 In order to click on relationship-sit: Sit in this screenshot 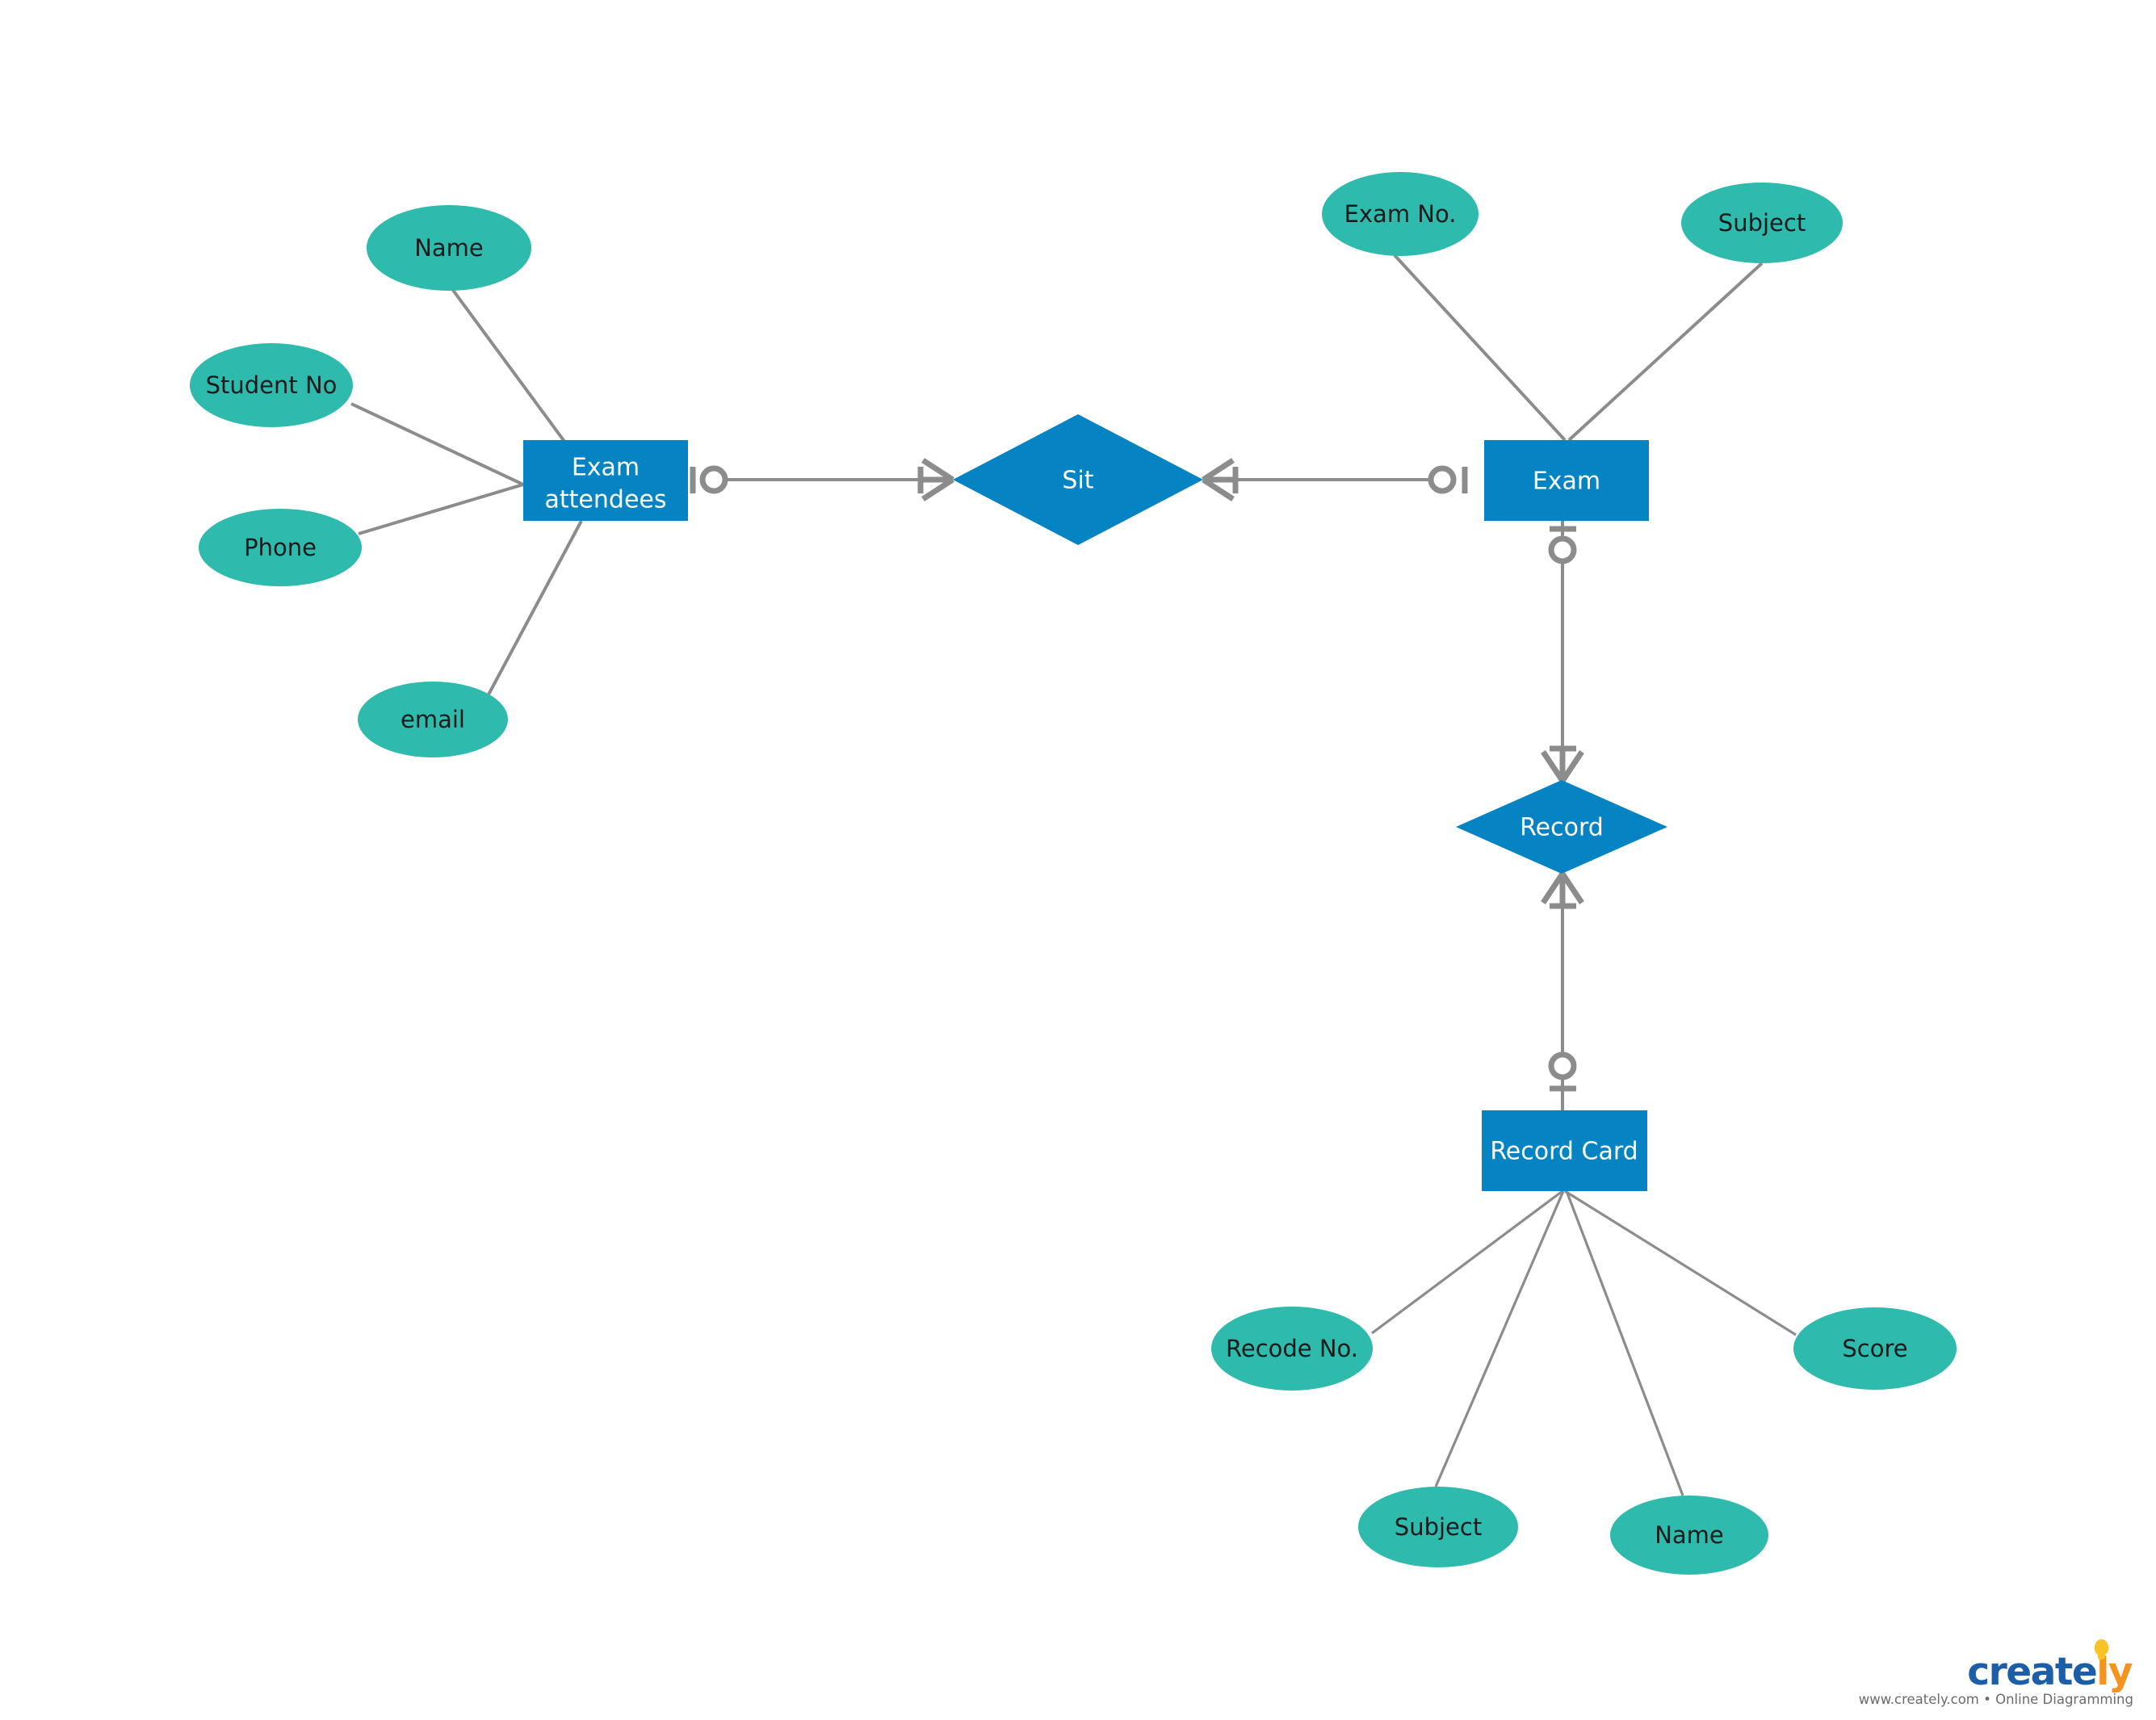, I will do `click(1078, 479)`.